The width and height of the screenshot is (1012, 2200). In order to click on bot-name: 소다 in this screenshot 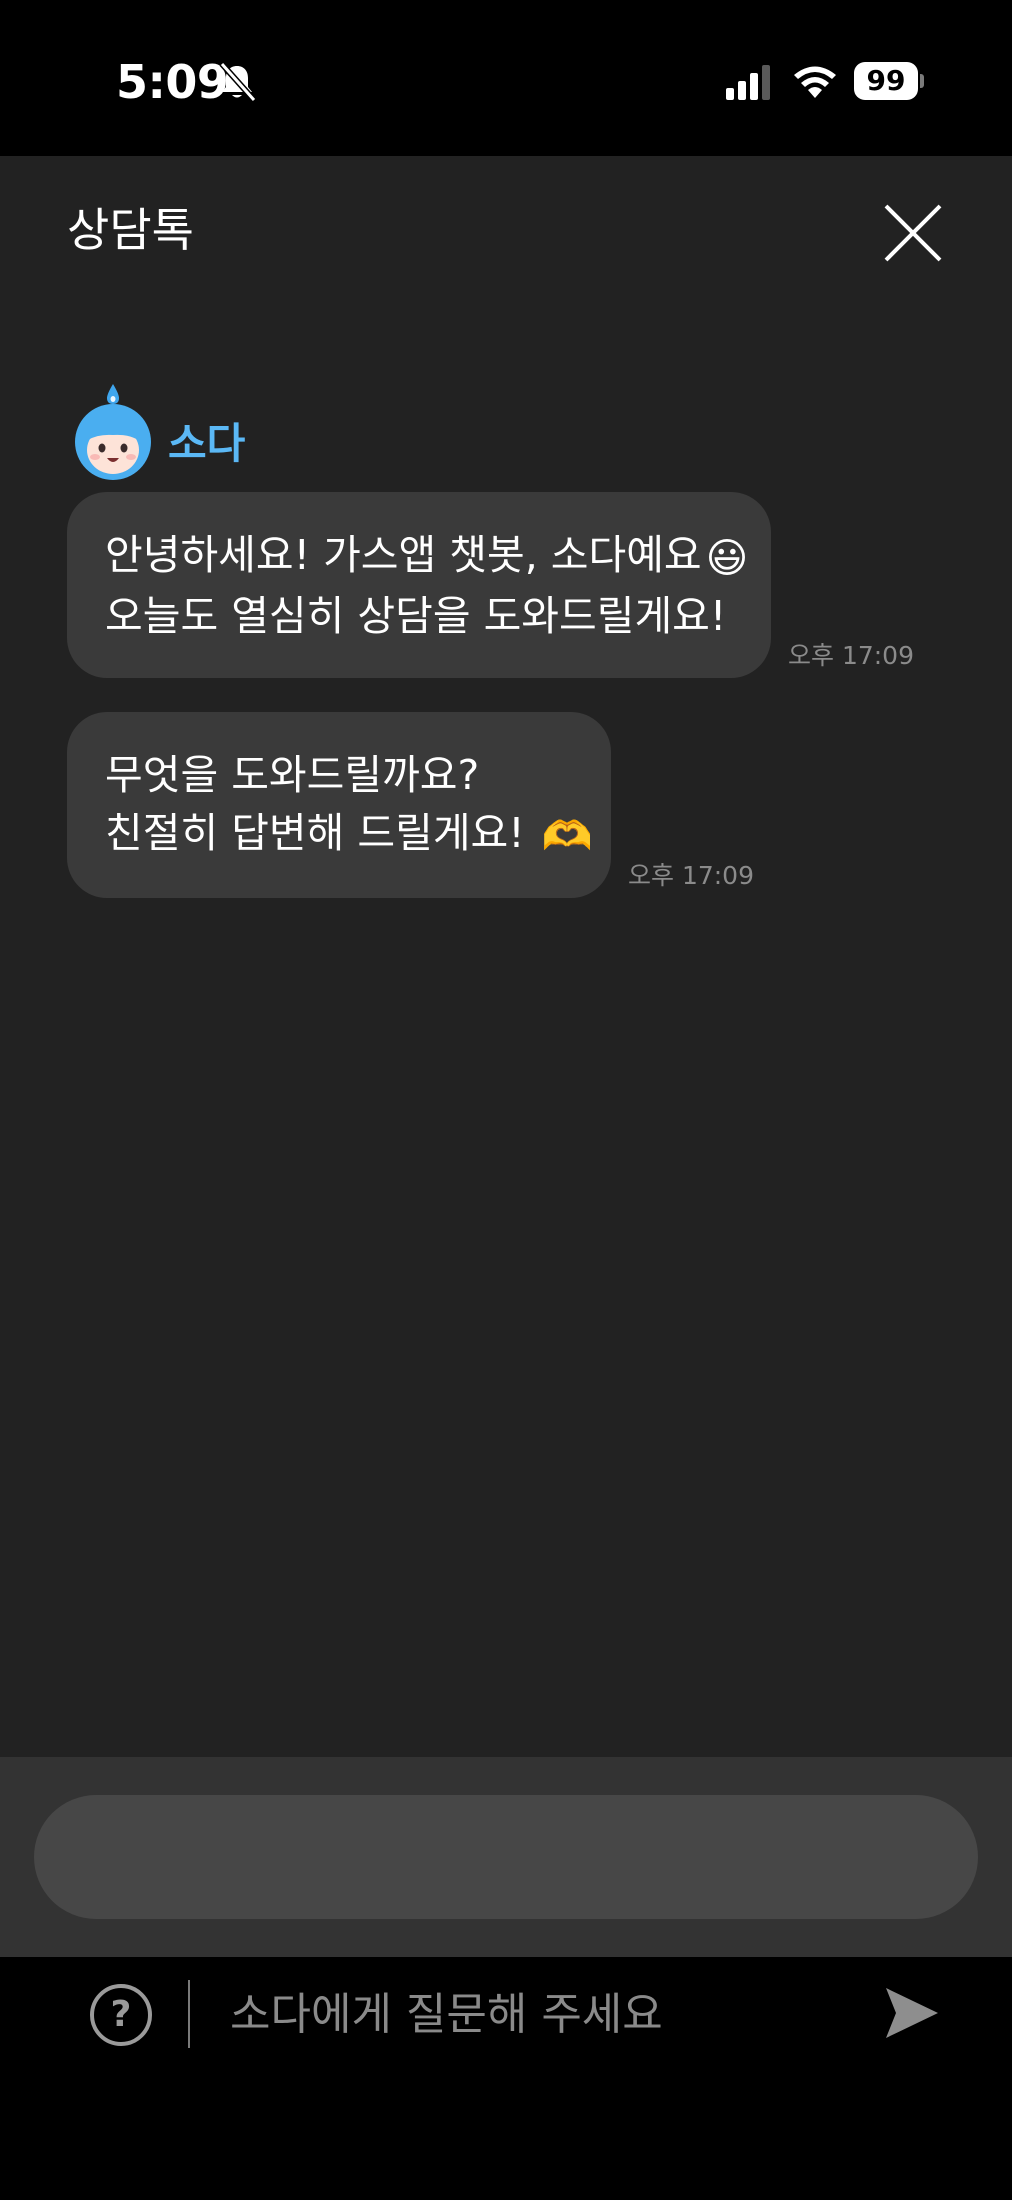, I will do `click(207, 443)`.